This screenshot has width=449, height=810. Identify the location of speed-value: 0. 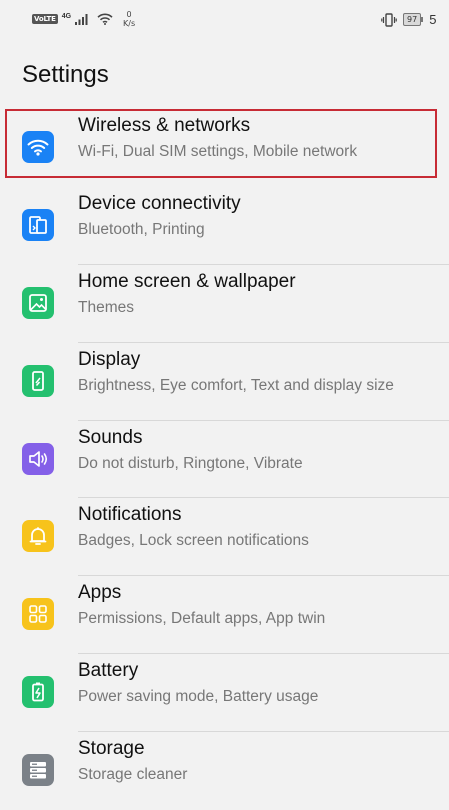
(129, 14).